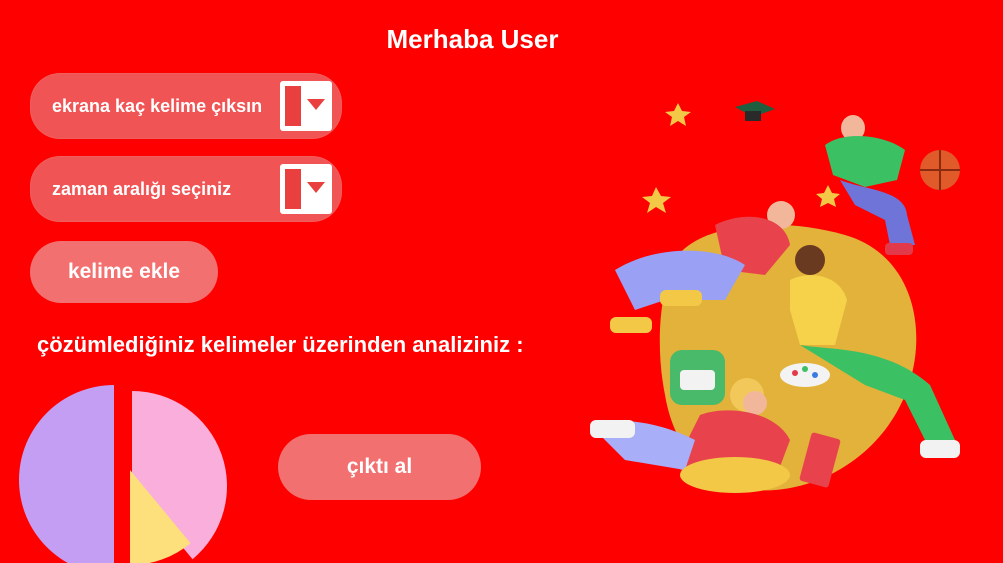  I want to click on time-range-dropdown: zaman aralığı seçiniz, so click(186, 189).